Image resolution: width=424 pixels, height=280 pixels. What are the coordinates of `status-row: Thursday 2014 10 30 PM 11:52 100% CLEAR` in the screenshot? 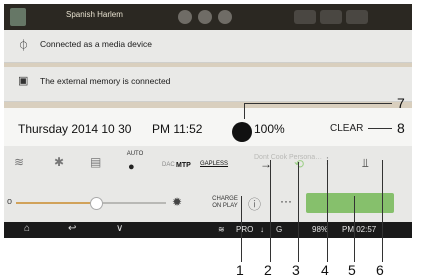 It's located at (208, 127).